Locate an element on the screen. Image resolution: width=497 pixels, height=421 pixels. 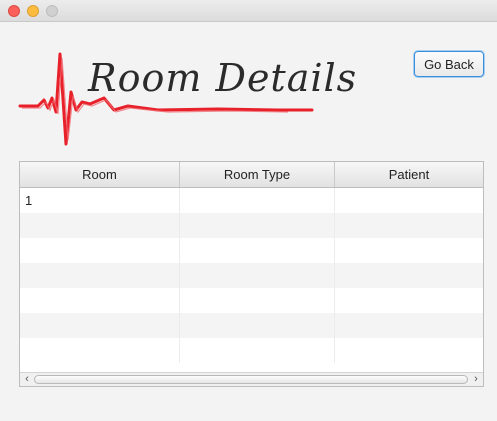
scrollbar-thumb is located at coordinates (251, 379).